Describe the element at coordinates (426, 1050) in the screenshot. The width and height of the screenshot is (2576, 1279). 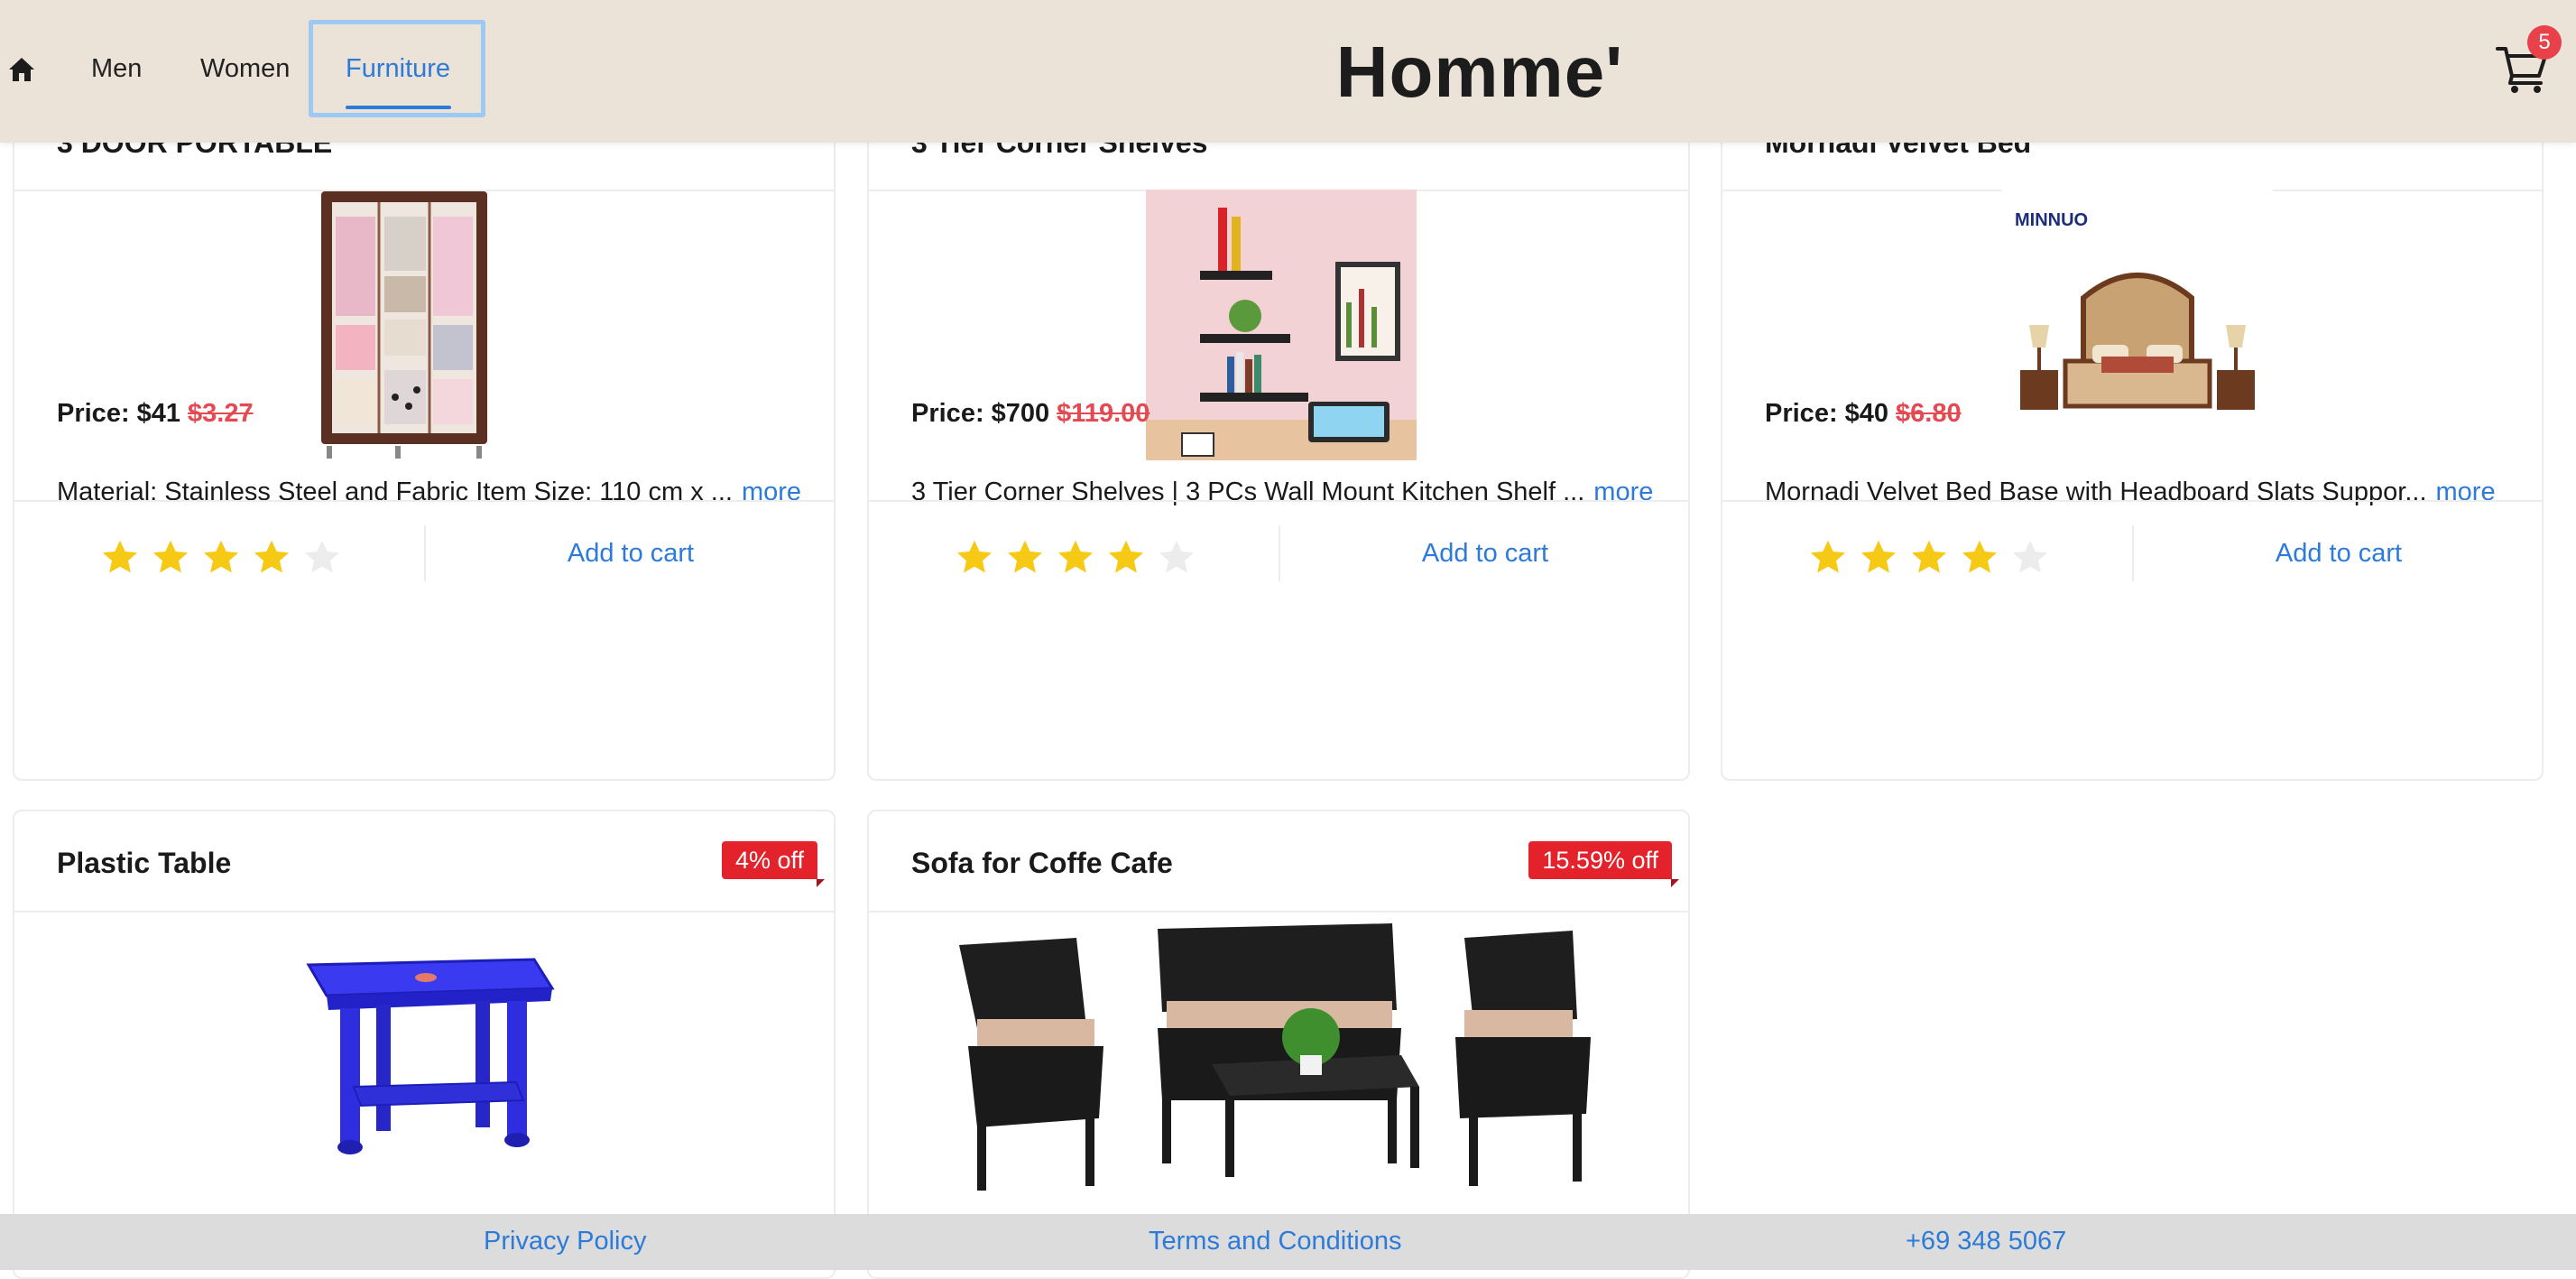
I see `plastic-table-image` at that location.